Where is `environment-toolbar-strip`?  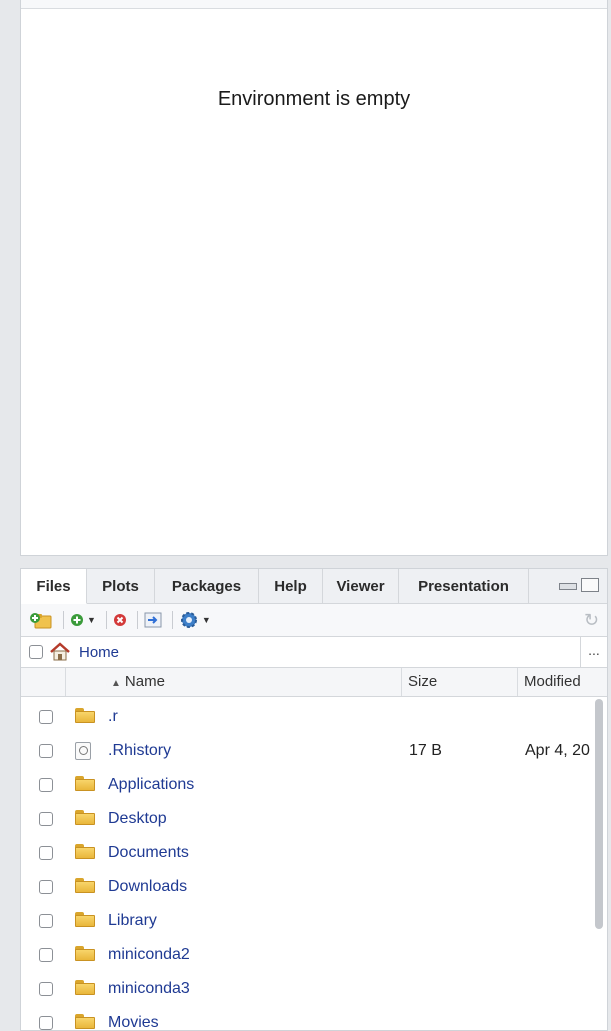 environment-toolbar-strip is located at coordinates (314, 4).